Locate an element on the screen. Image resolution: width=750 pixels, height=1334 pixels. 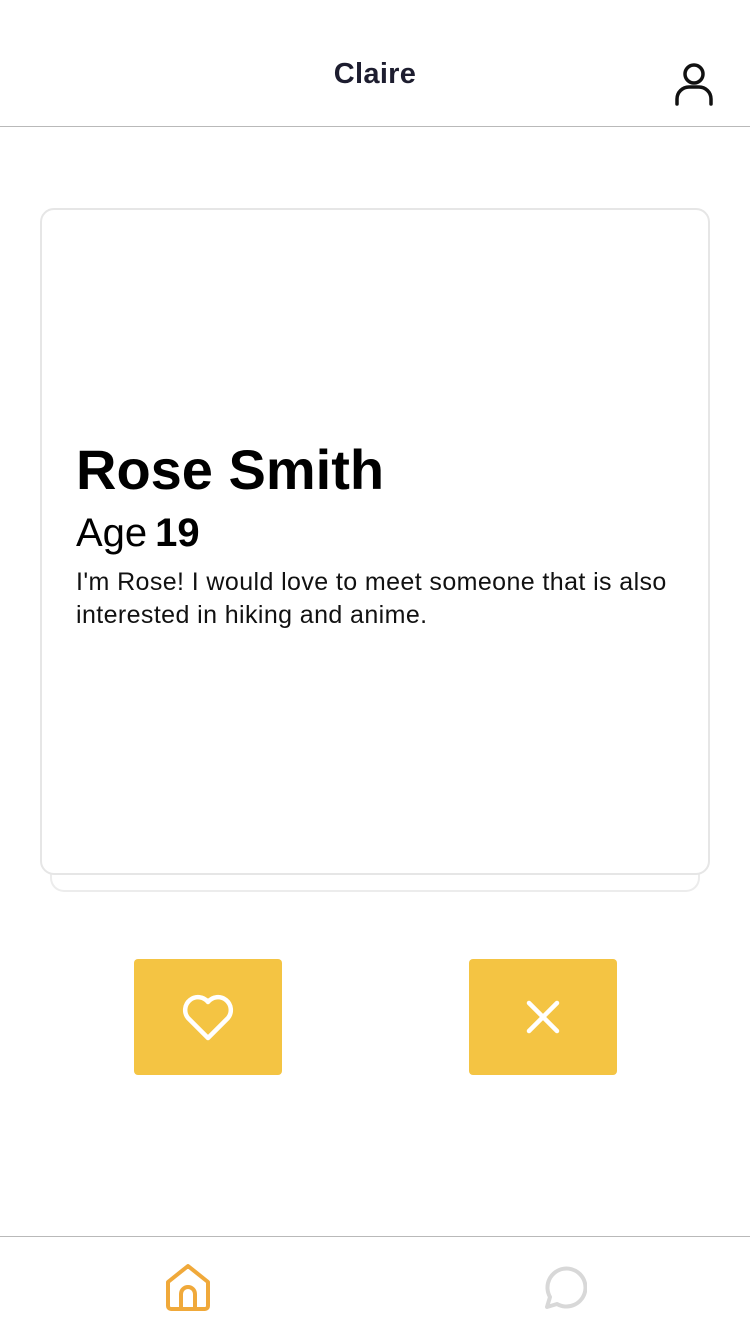
age-label: Age is located at coordinates (112, 533).